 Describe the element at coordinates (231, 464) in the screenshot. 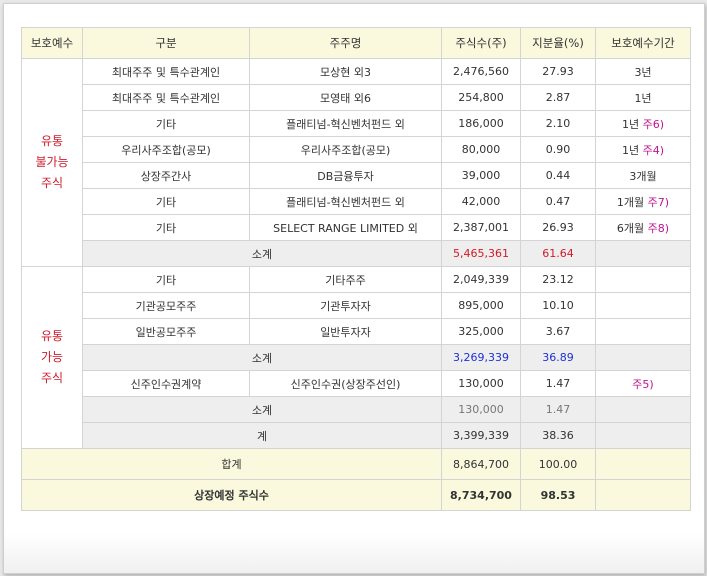

I see `grand-total-label: 합계` at that location.